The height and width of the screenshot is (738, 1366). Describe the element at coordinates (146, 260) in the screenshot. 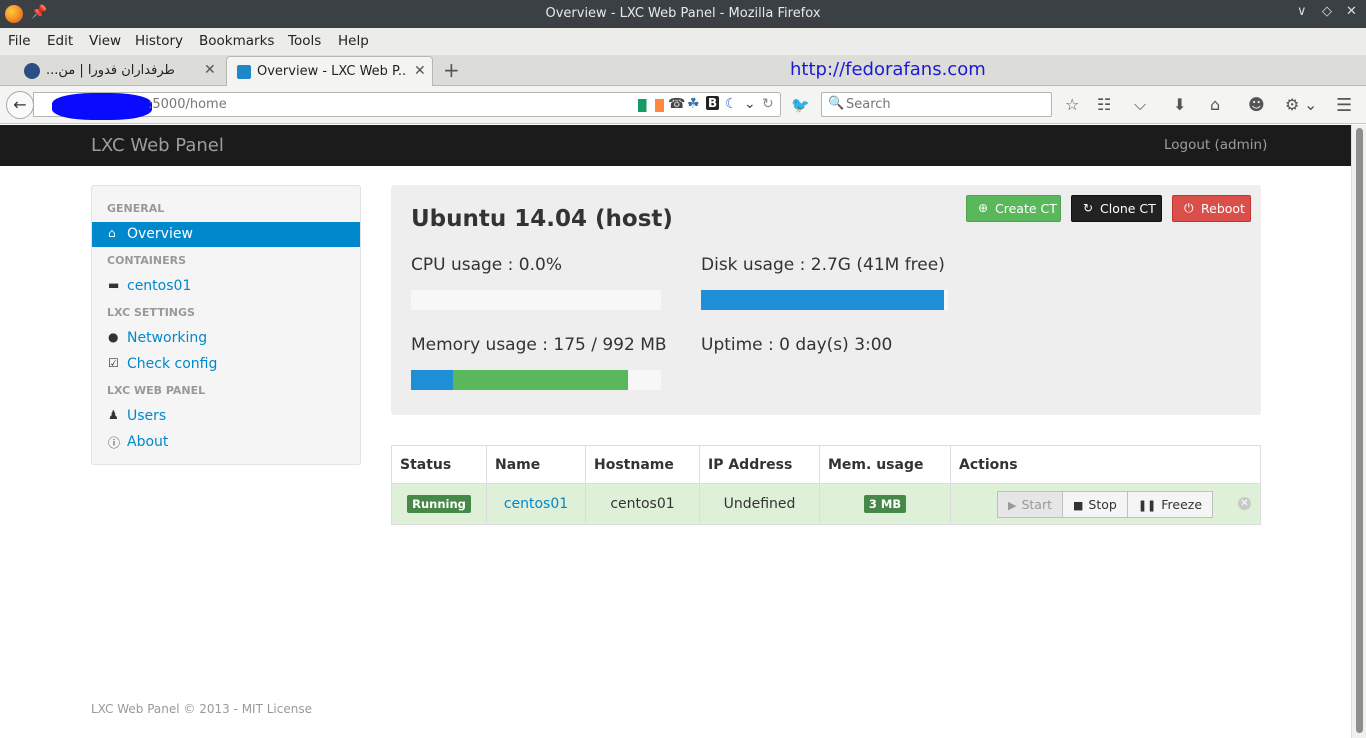

I see `sidebar-header-containers: CONTAINERS` at that location.